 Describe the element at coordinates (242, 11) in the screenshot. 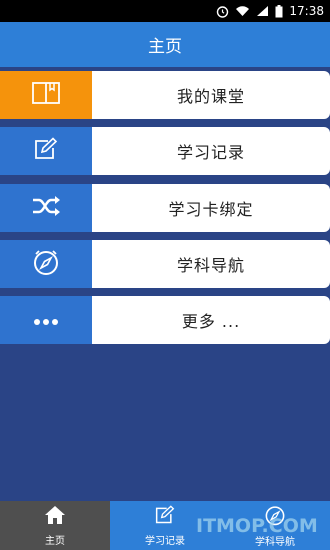

I see `wifi-icon` at that location.